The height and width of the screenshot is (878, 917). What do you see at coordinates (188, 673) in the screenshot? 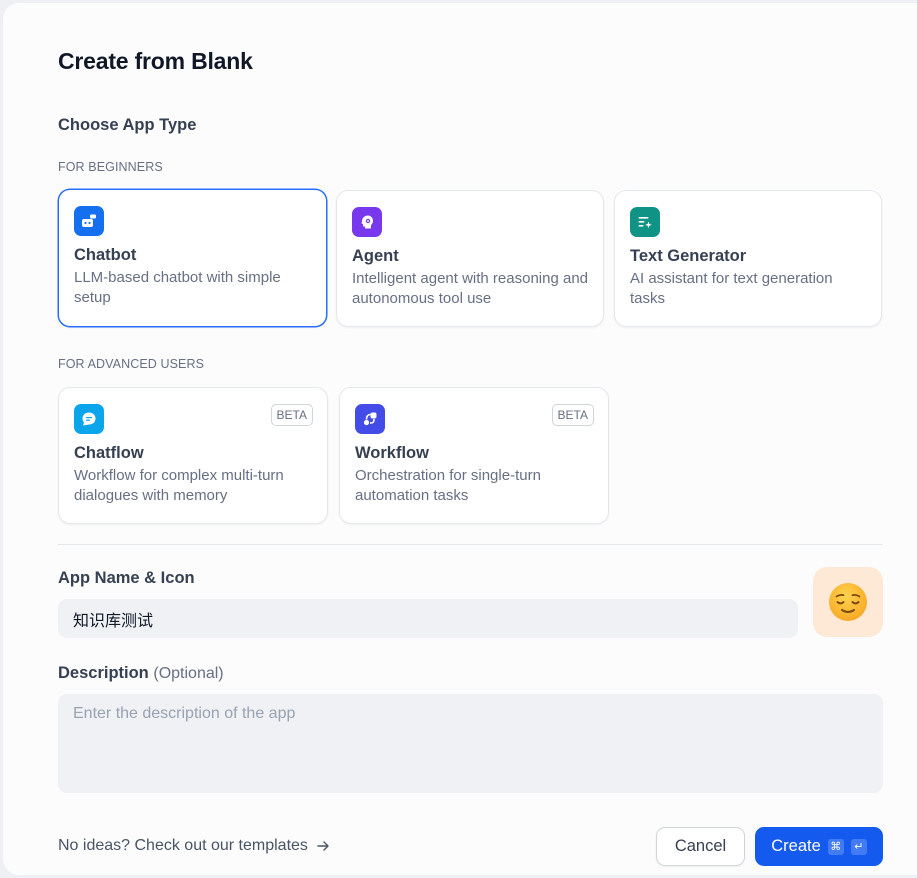
I see `optional-hint: (Optional)` at bounding box center [188, 673].